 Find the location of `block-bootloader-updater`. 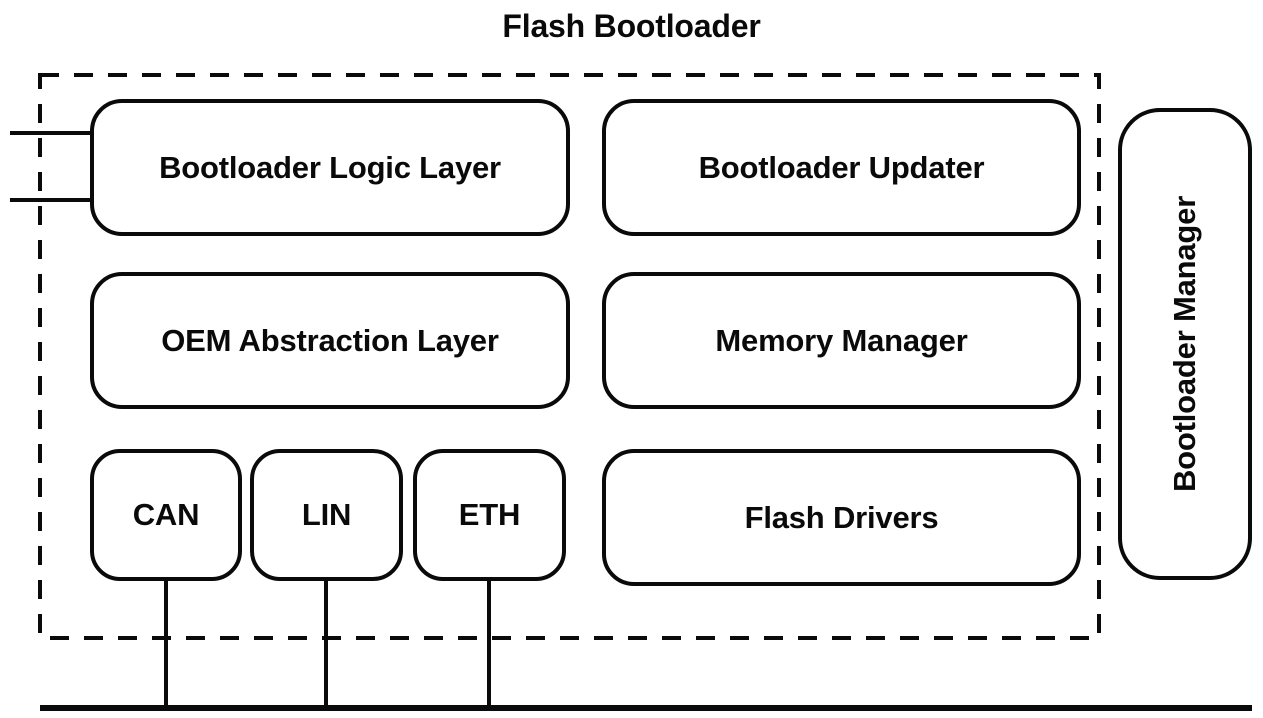

block-bootloader-updater is located at coordinates (841, 167).